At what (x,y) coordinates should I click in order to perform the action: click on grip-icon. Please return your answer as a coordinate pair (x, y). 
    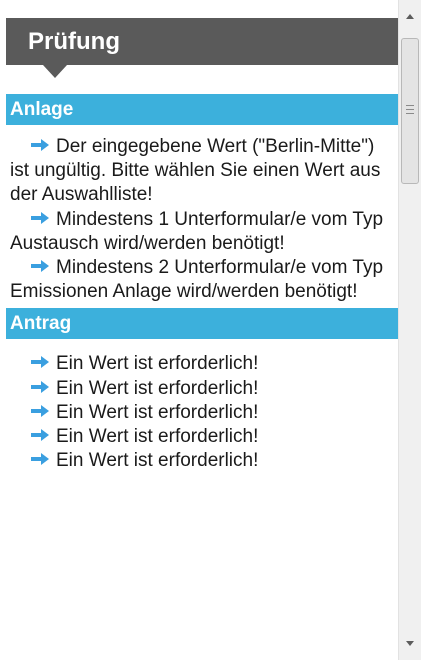
    Looking at the image, I should click on (410, 109).